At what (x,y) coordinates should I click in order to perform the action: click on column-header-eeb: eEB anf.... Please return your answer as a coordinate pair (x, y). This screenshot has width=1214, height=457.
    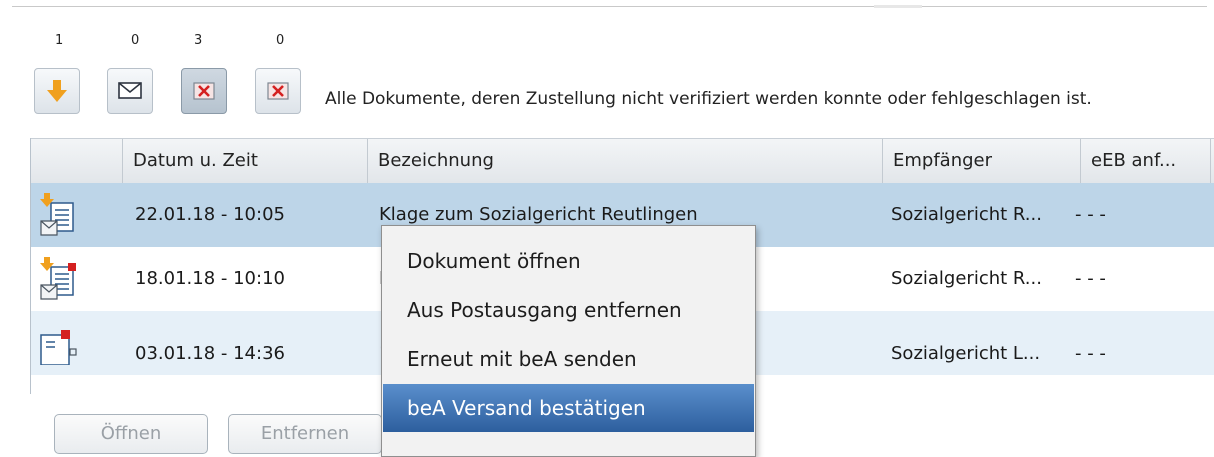
    Looking at the image, I should click on (1146, 161).